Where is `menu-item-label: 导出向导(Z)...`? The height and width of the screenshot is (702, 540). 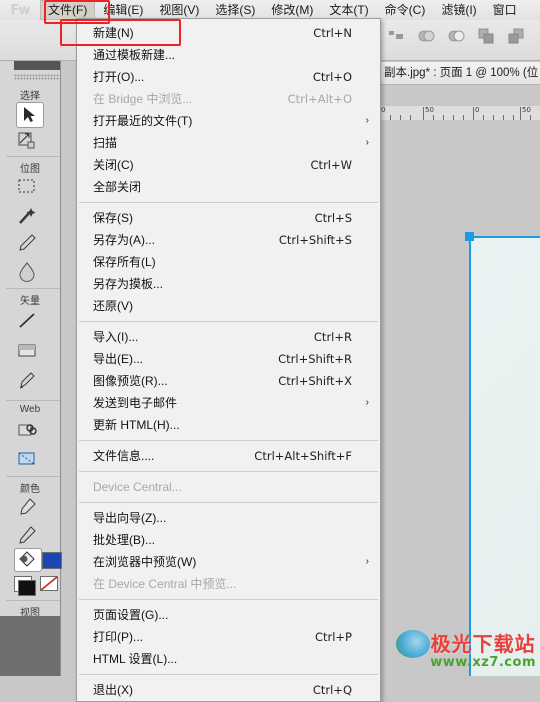
menu-item-label: 导出向导(Z)... is located at coordinates (130, 518).